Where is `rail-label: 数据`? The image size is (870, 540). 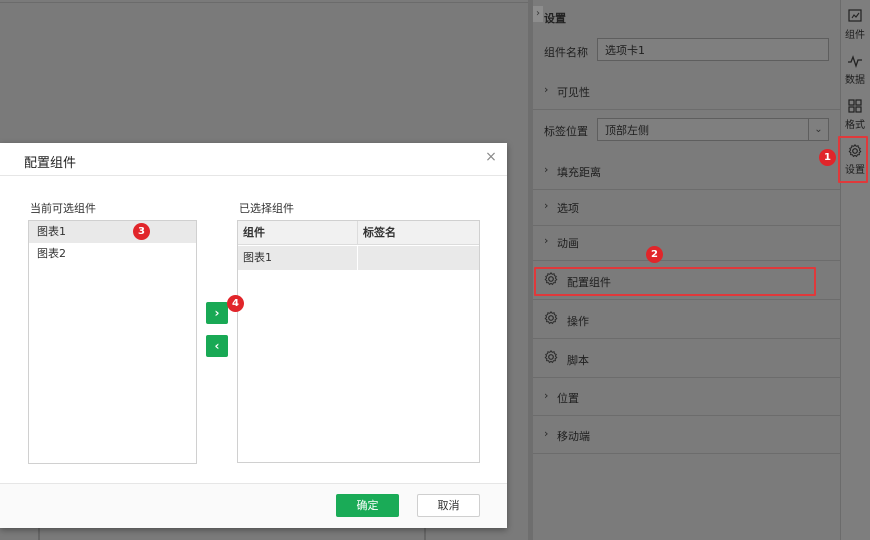
rail-label: 数据 is located at coordinates (855, 80).